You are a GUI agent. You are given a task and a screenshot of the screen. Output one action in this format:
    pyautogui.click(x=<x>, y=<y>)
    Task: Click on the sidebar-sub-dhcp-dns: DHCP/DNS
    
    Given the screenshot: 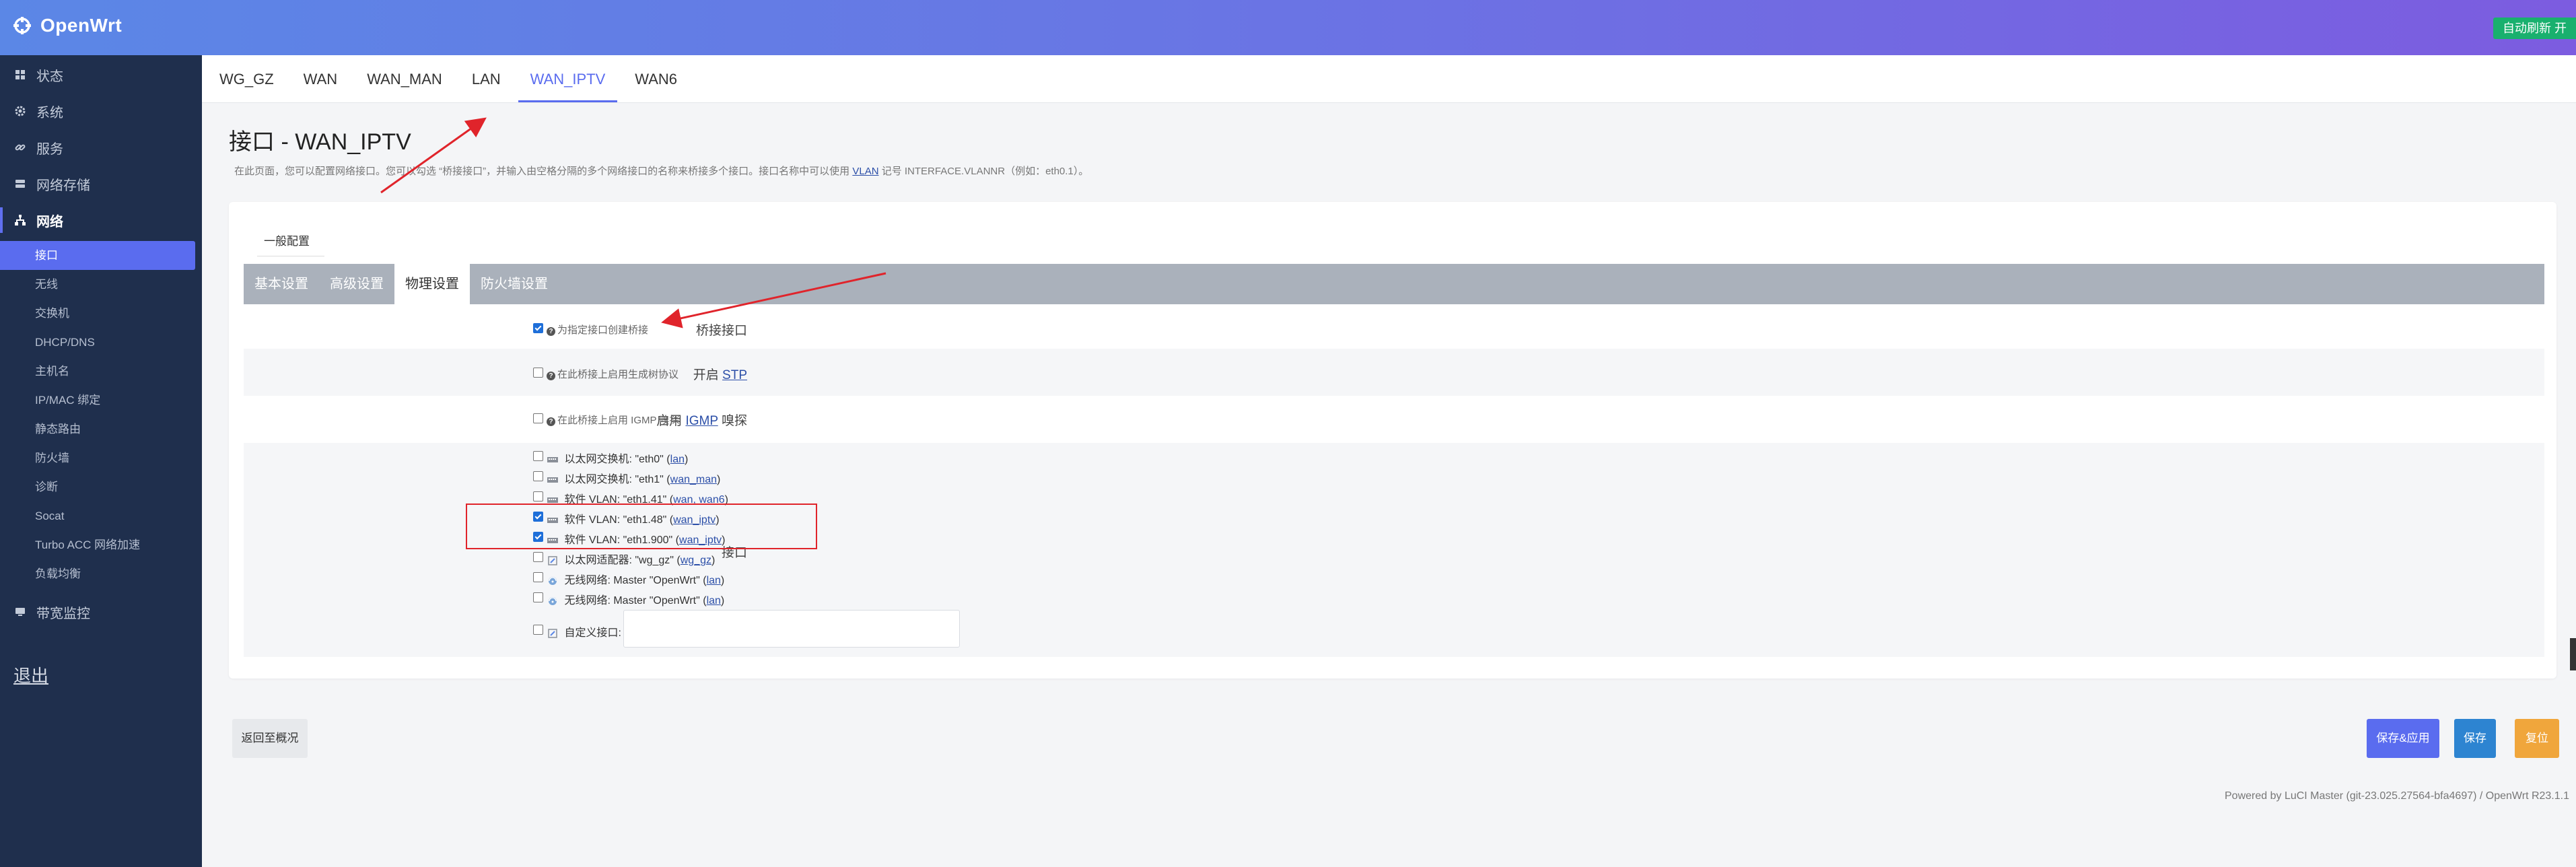 What is the action you would take?
    pyautogui.click(x=101, y=342)
    